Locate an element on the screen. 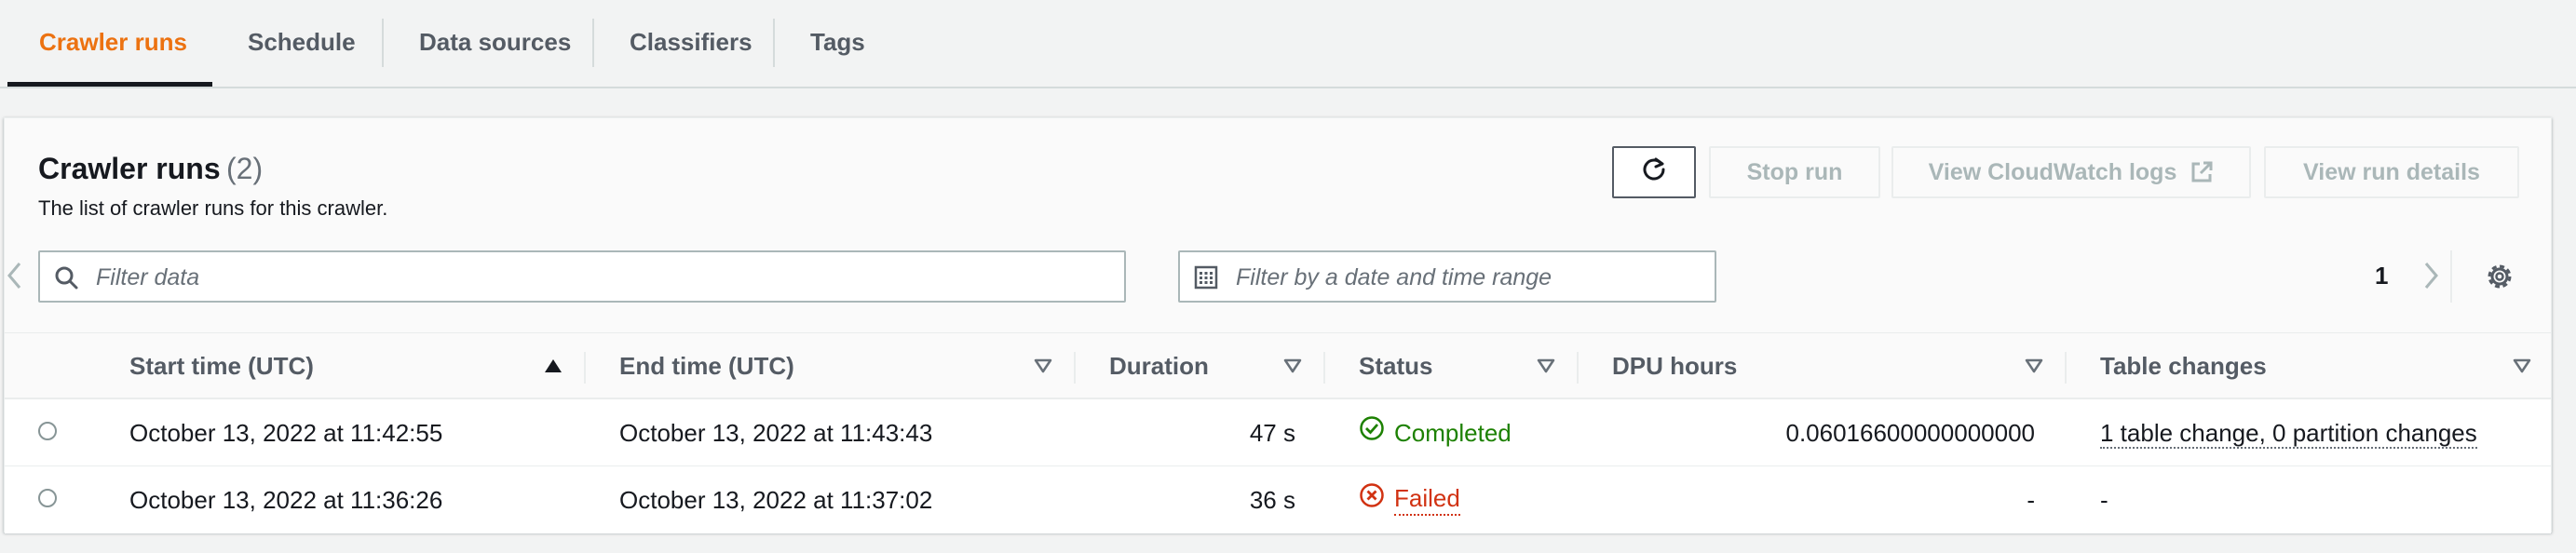  status-text: Completed is located at coordinates (1453, 433).